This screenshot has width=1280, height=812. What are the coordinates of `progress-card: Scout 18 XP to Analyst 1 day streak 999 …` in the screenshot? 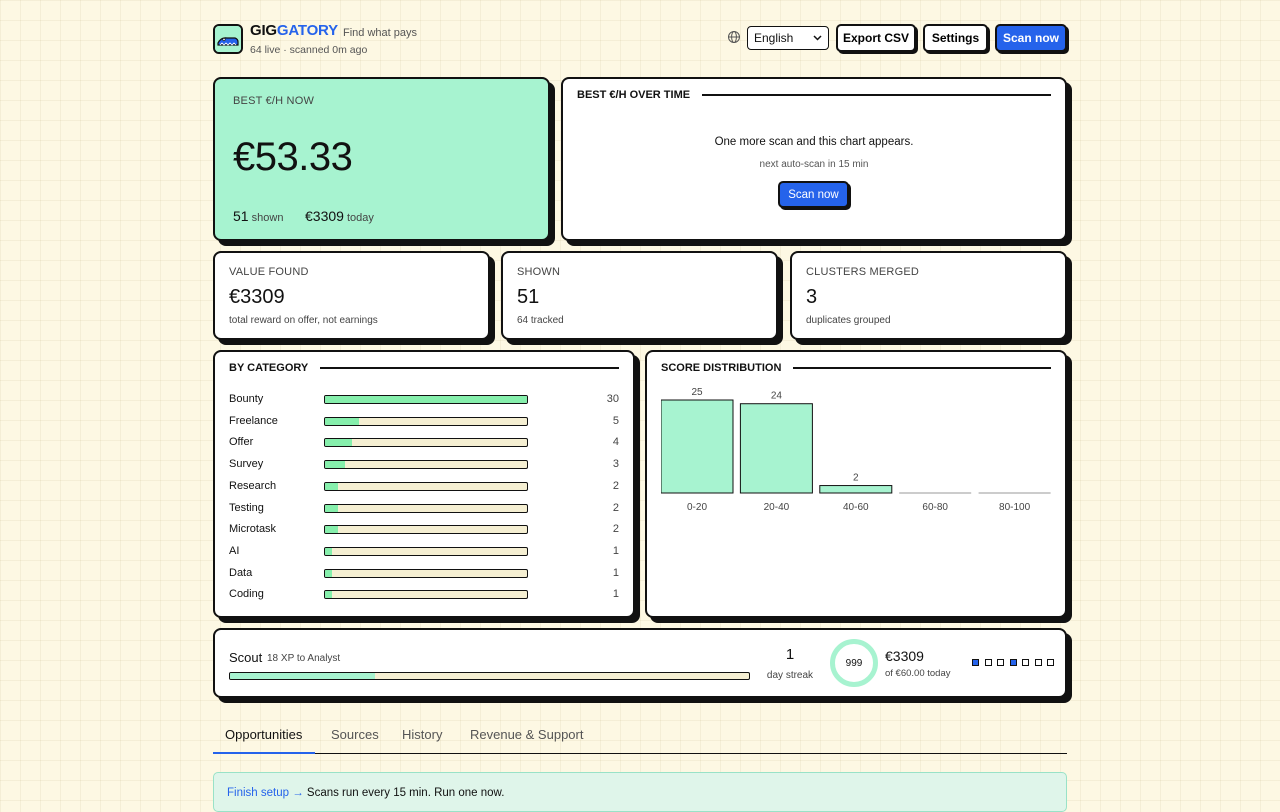 It's located at (640, 663).